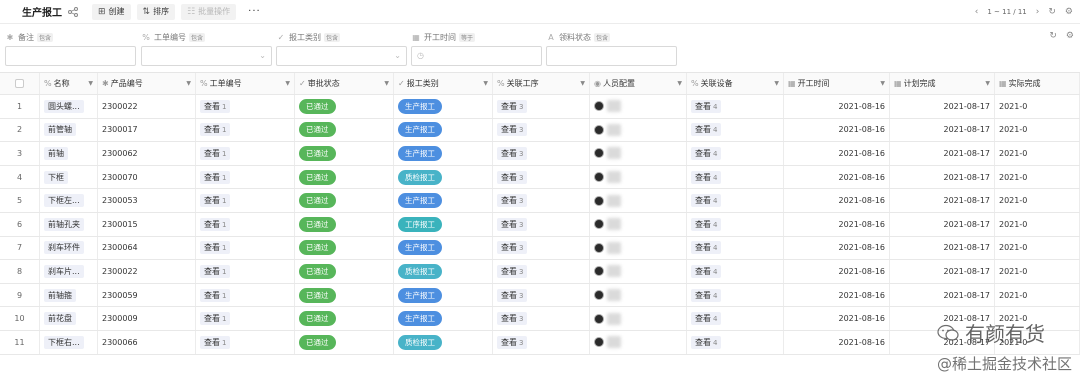 The width and height of the screenshot is (1080, 381). I want to click on filter-settings-icon: ⚙, so click(1070, 36).